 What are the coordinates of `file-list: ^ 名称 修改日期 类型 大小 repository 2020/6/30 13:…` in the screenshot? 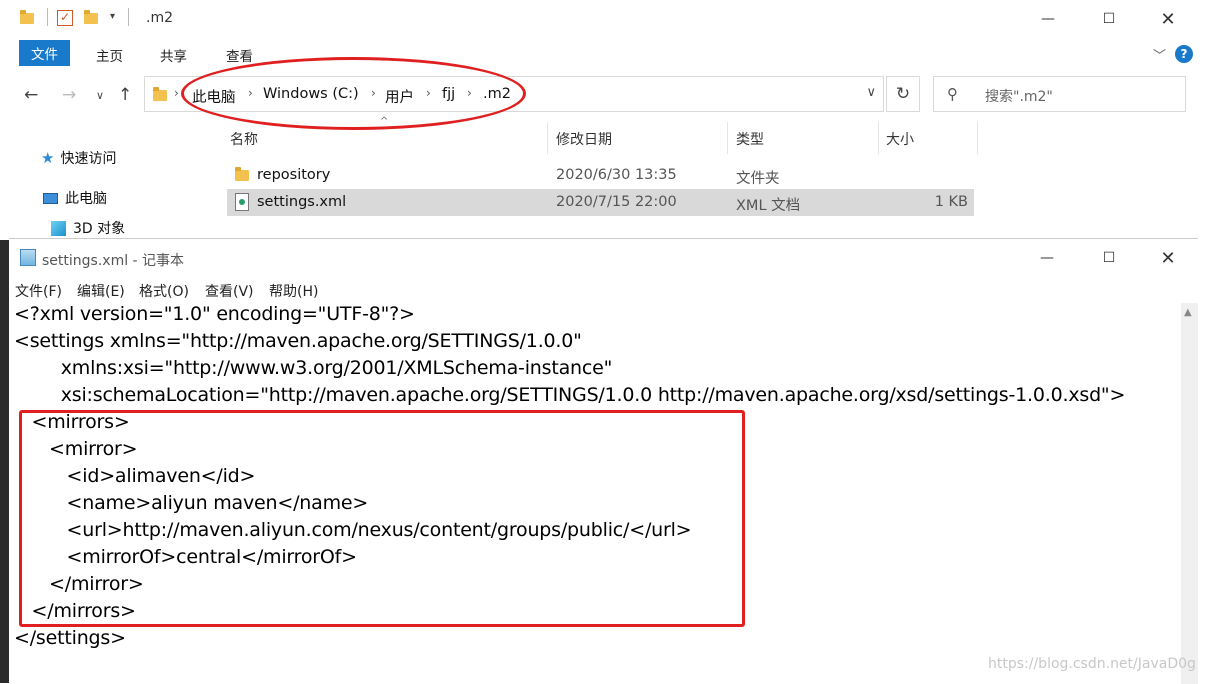 It's located at (713, 178).